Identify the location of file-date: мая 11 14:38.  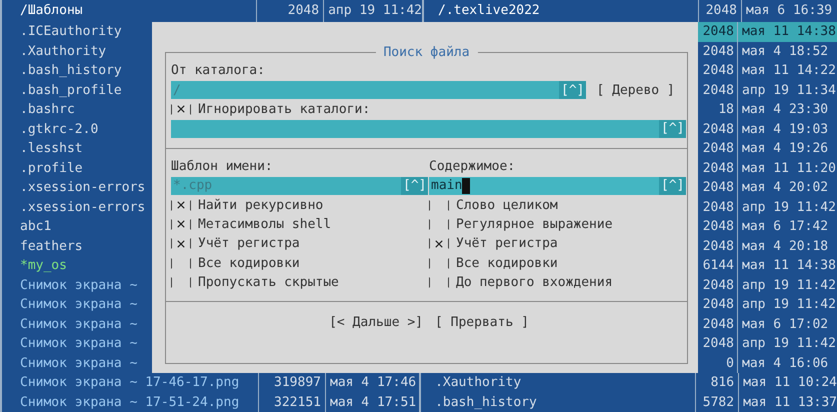
(788, 266).